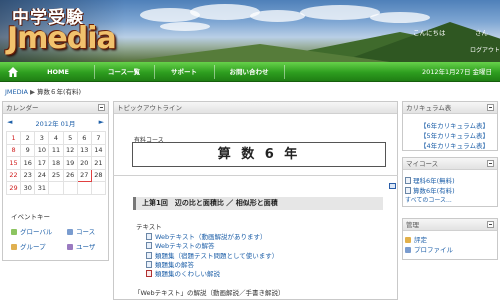  Describe the element at coordinates (42, 150) in the screenshot. I see `calendar-day: 10` at that location.